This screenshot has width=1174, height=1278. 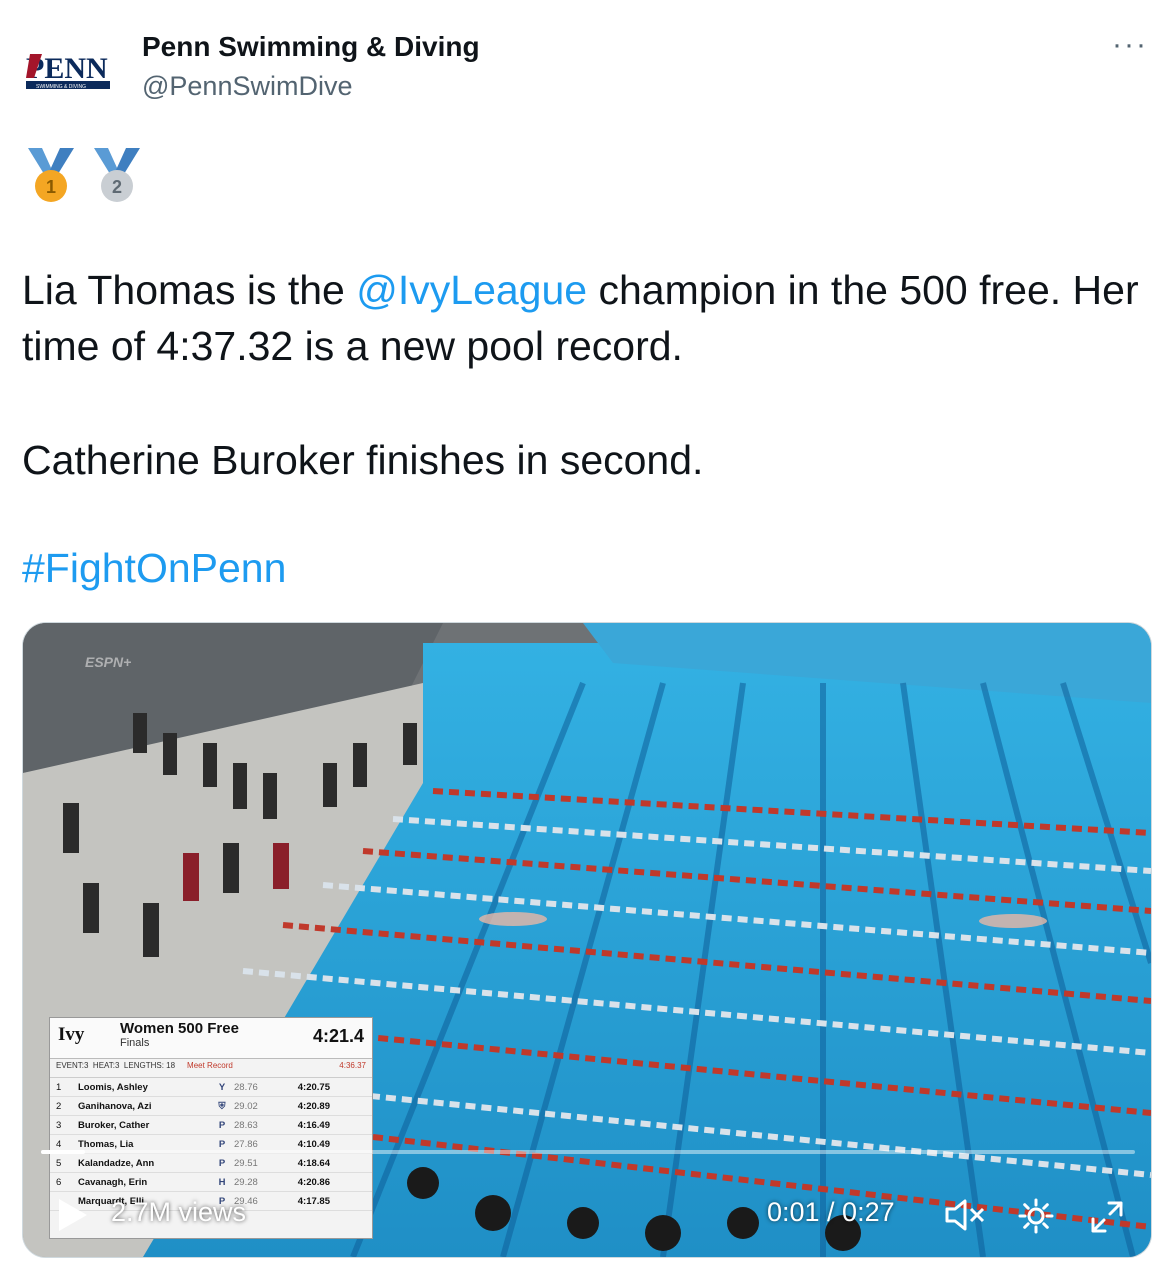 What do you see at coordinates (179, 1212) in the screenshot?
I see `video-view-count: 2.7M views` at bounding box center [179, 1212].